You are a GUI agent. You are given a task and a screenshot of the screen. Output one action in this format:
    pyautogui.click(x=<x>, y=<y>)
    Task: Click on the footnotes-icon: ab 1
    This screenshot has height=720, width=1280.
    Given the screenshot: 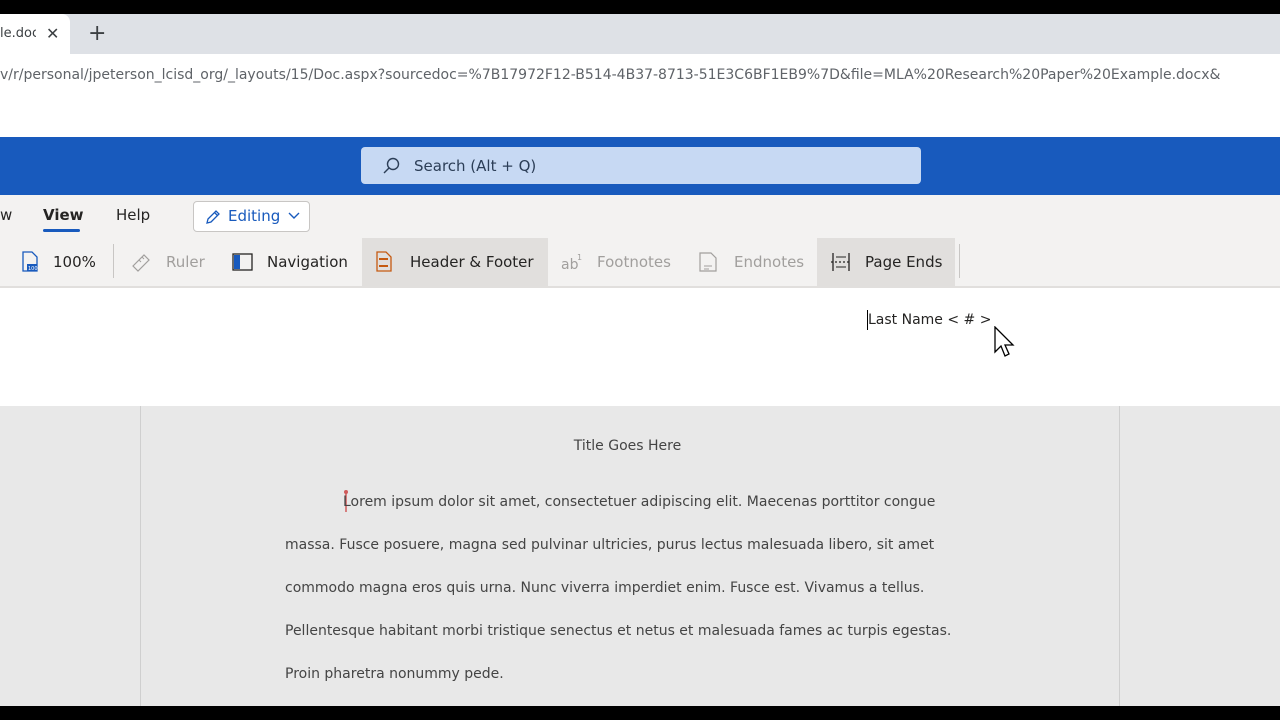 What is the action you would take?
    pyautogui.click(x=571, y=263)
    